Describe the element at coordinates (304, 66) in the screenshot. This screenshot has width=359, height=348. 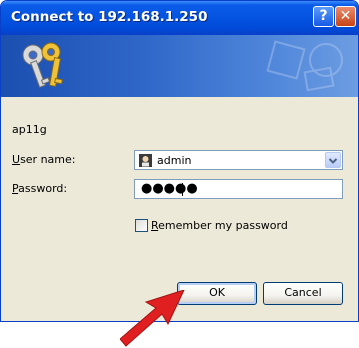
I see `decorative-pattern-icon` at that location.